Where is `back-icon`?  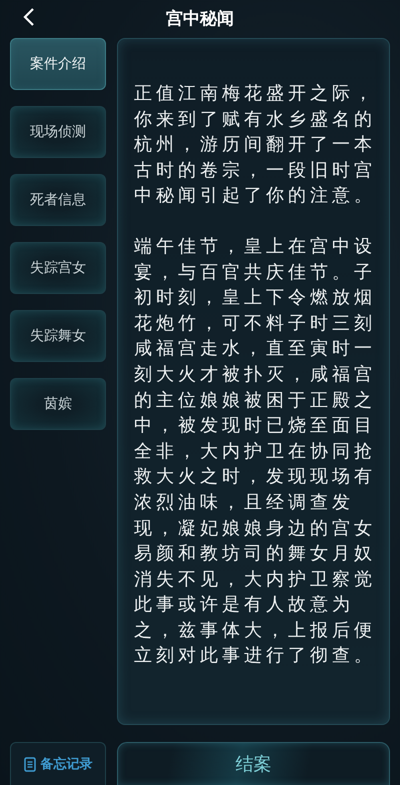 back-icon is located at coordinates (29, 17).